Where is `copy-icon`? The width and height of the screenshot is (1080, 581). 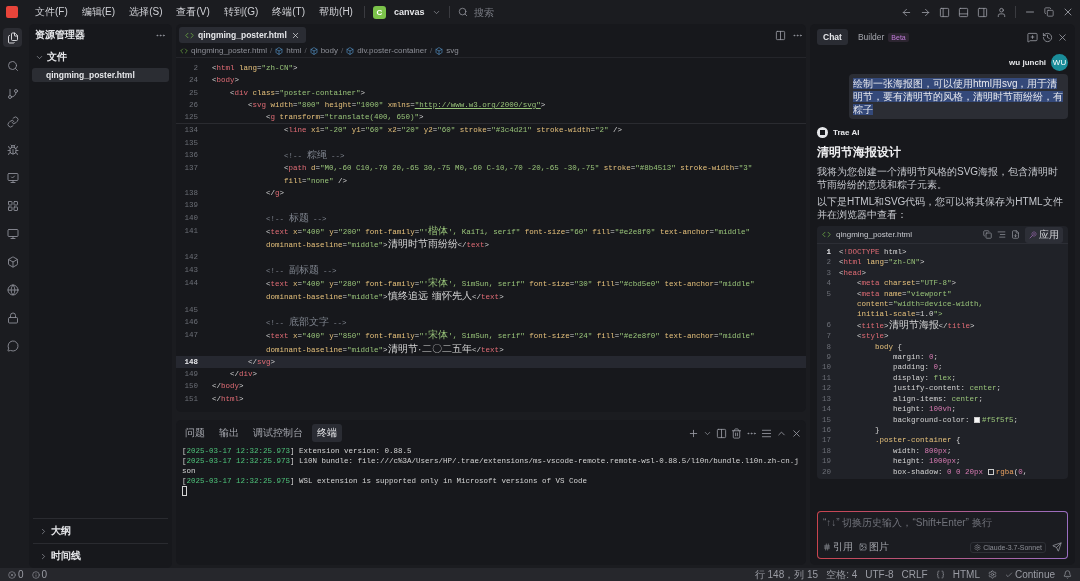
copy-icon is located at coordinates (987, 234).